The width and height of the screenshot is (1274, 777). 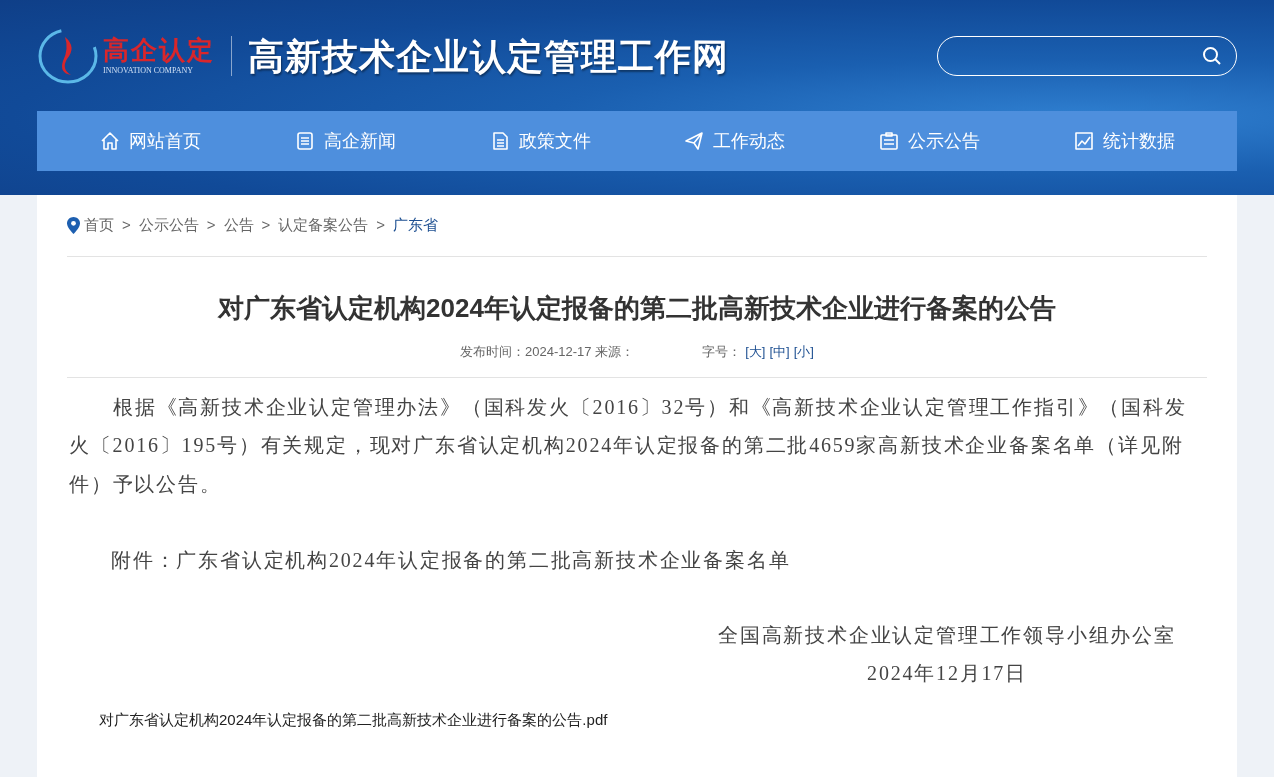 I want to click on location-pin-icon, so click(x=73, y=225).